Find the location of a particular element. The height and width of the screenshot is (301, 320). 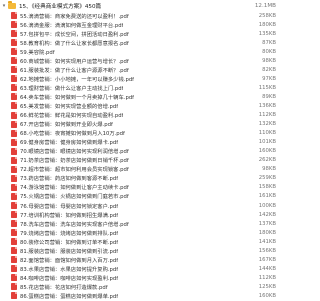

file-row: 81.服装店营销：服装店如何做到引流.pdf 156KB is located at coordinates (140, 250).